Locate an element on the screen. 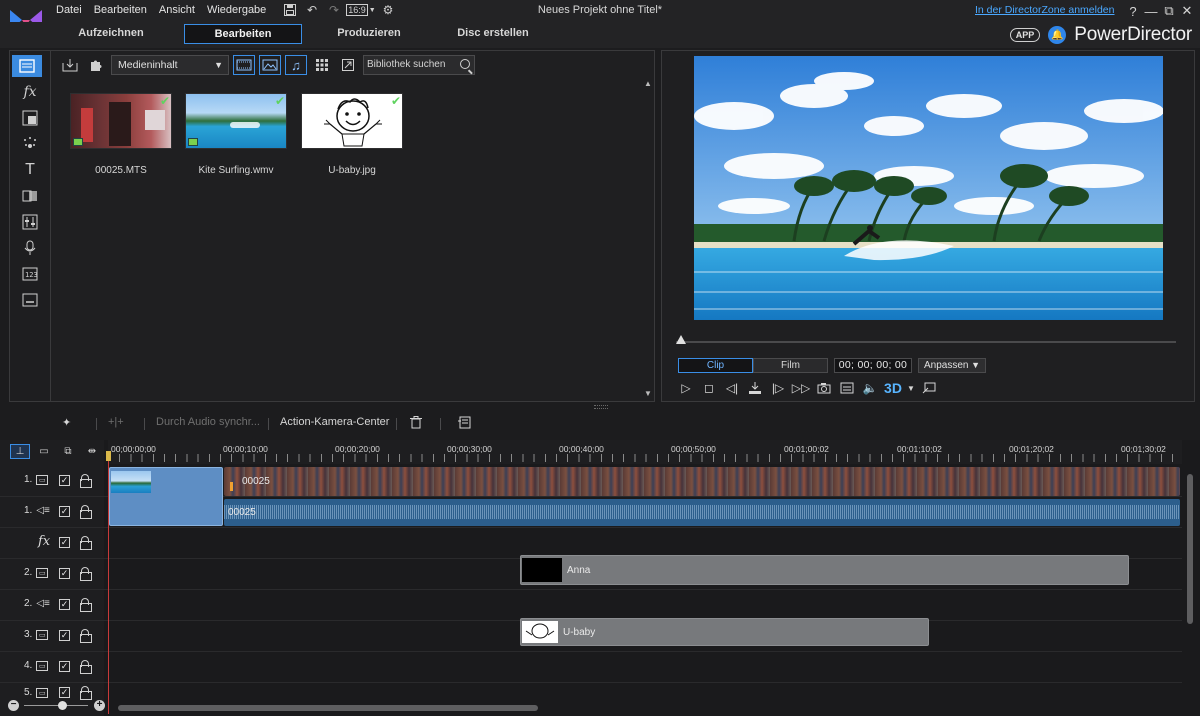 The width and height of the screenshot is (1200, 716). clip-kite-surfing-selected is located at coordinates (166, 496).